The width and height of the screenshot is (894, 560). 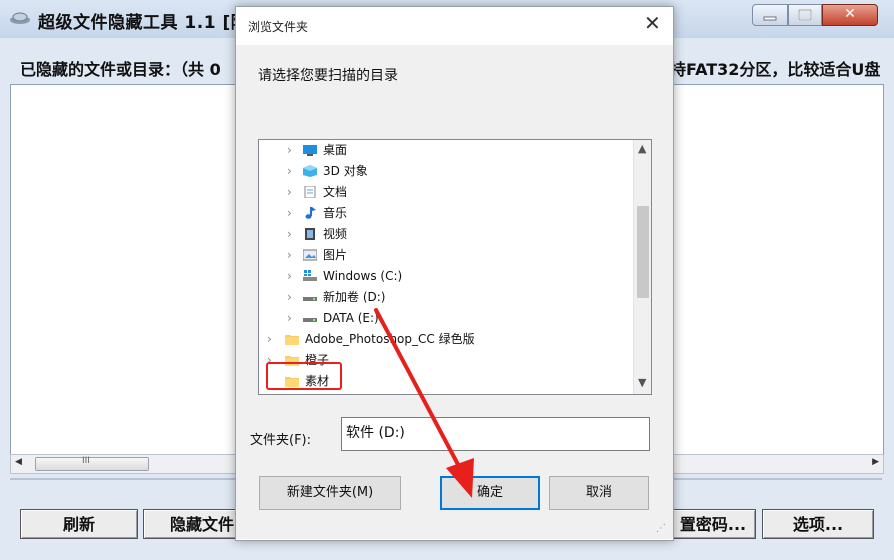 What do you see at coordinates (643, 252) in the screenshot?
I see `scroll-thumb` at bounding box center [643, 252].